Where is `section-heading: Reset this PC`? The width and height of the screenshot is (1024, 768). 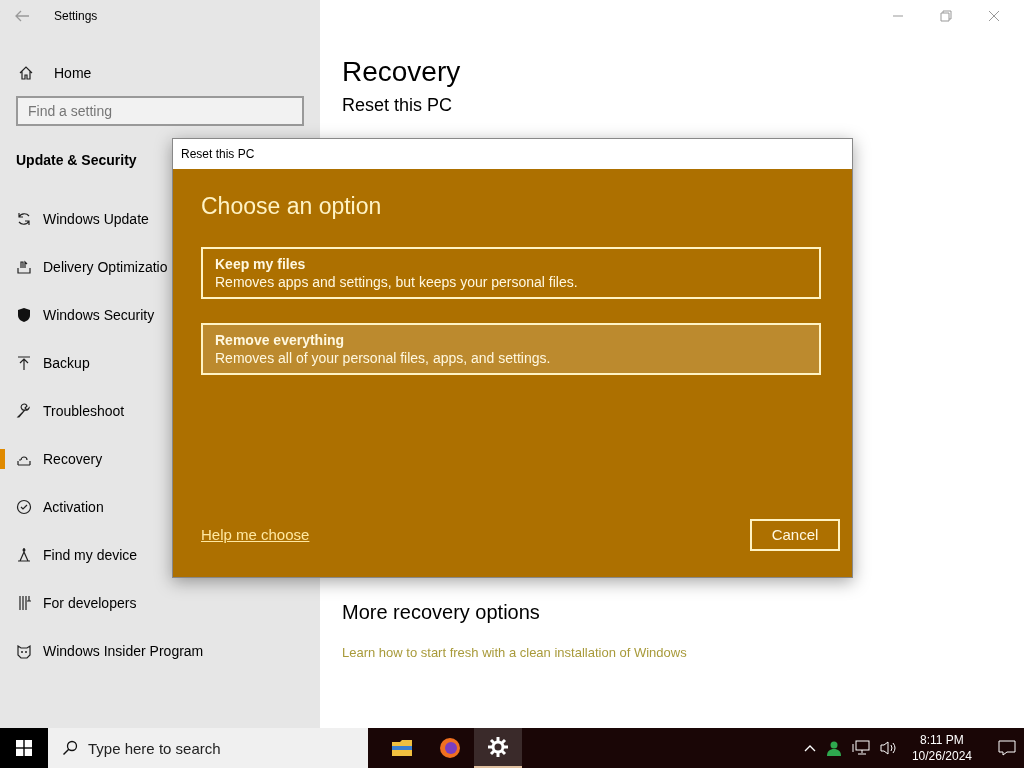
section-heading: Reset this PC is located at coordinates (398, 105).